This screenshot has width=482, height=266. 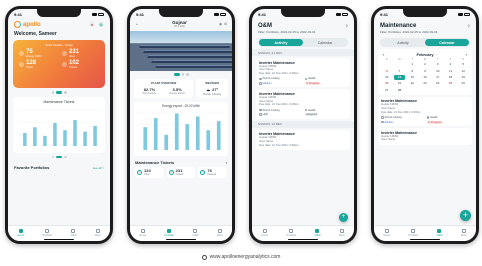 I want to click on ticket-delayed-pill: ○ 76 Delayed, so click(x=213, y=172).